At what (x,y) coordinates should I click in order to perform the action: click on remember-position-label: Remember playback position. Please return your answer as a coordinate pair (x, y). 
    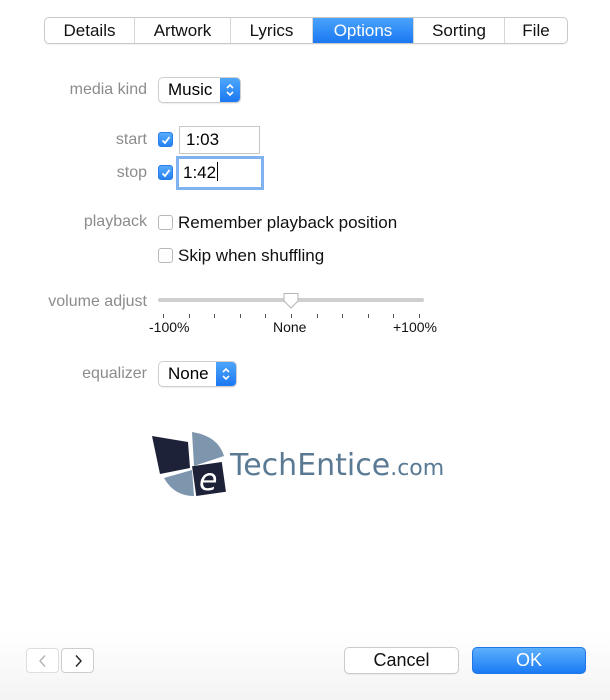
    Looking at the image, I should click on (287, 223).